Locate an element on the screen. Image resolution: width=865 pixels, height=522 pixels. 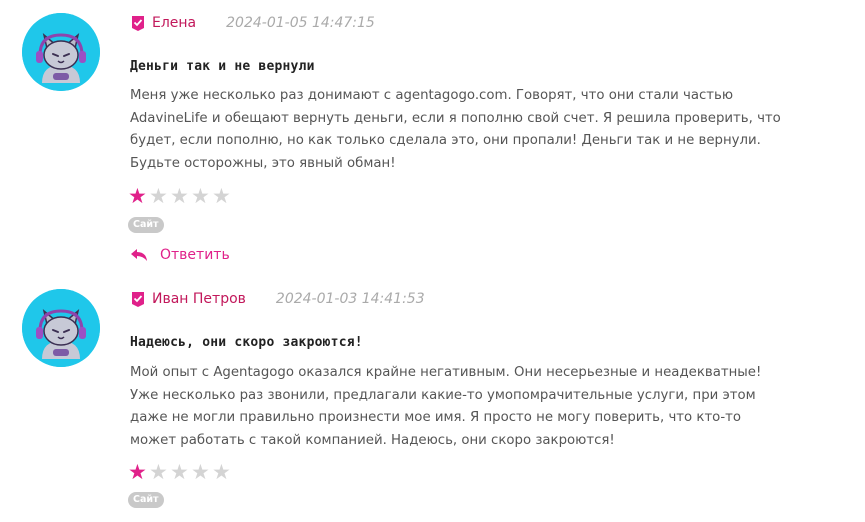
review-meta: Иван Петров 2024-01-03 14:41:53 is located at coordinates (277, 299).